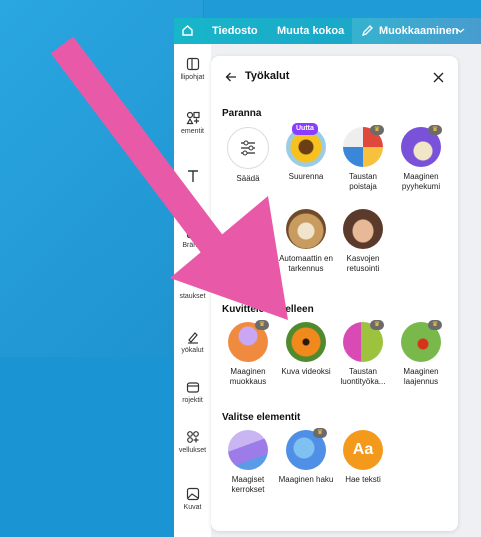 This screenshot has width=481, height=537. Describe the element at coordinates (460, 32) in the screenshot. I see `chevron-down-icon` at that location.